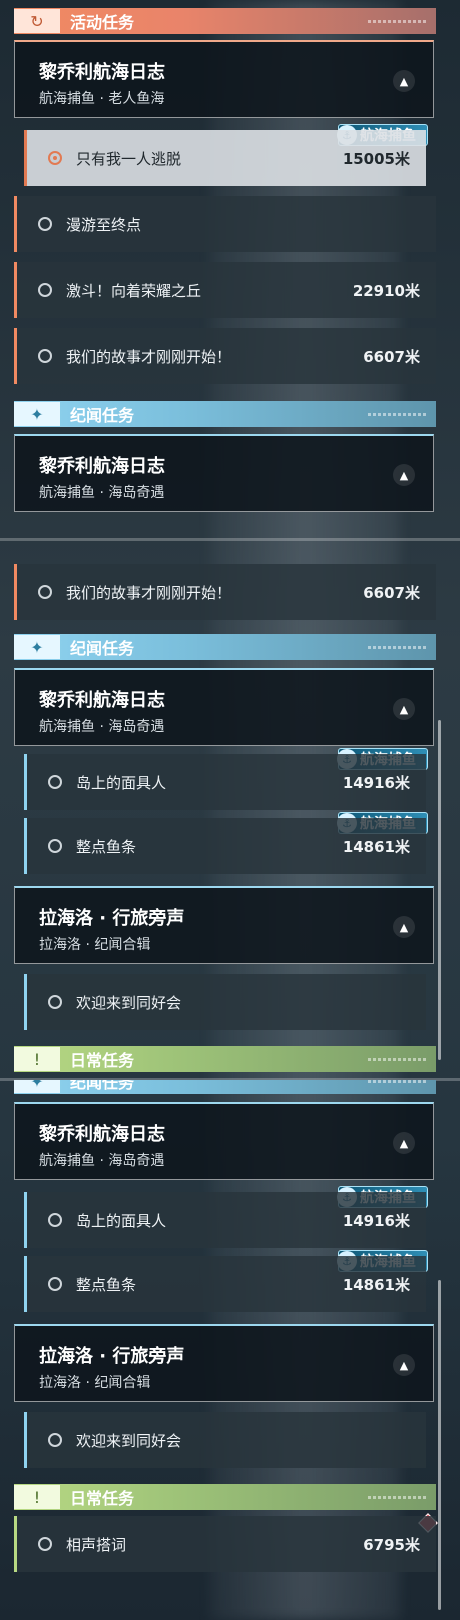 This screenshot has height=1620, width=460. I want to click on quest-row-crosstalk: 相声搭词 6795米, so click(225, 1544).